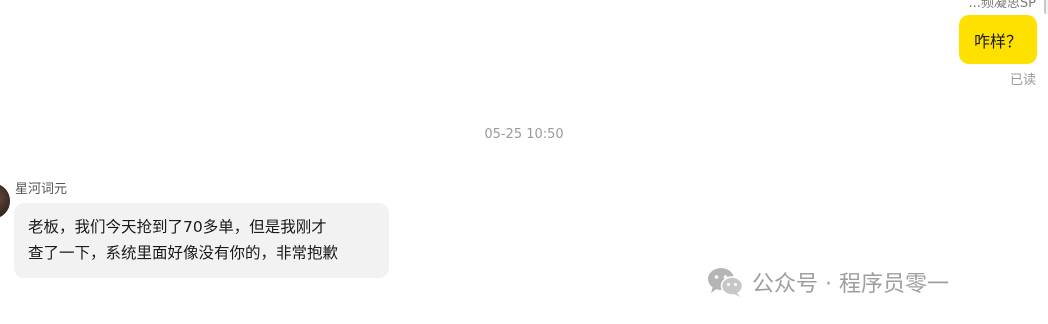 This screenshot has width=1048, height=324. What do you see at coordinates (177, 227) in the screenshot?
I see `incoming-message-line-1: 老板，我们今天抢到了70多单，但是我刚才` at bounding box center [177, 227].